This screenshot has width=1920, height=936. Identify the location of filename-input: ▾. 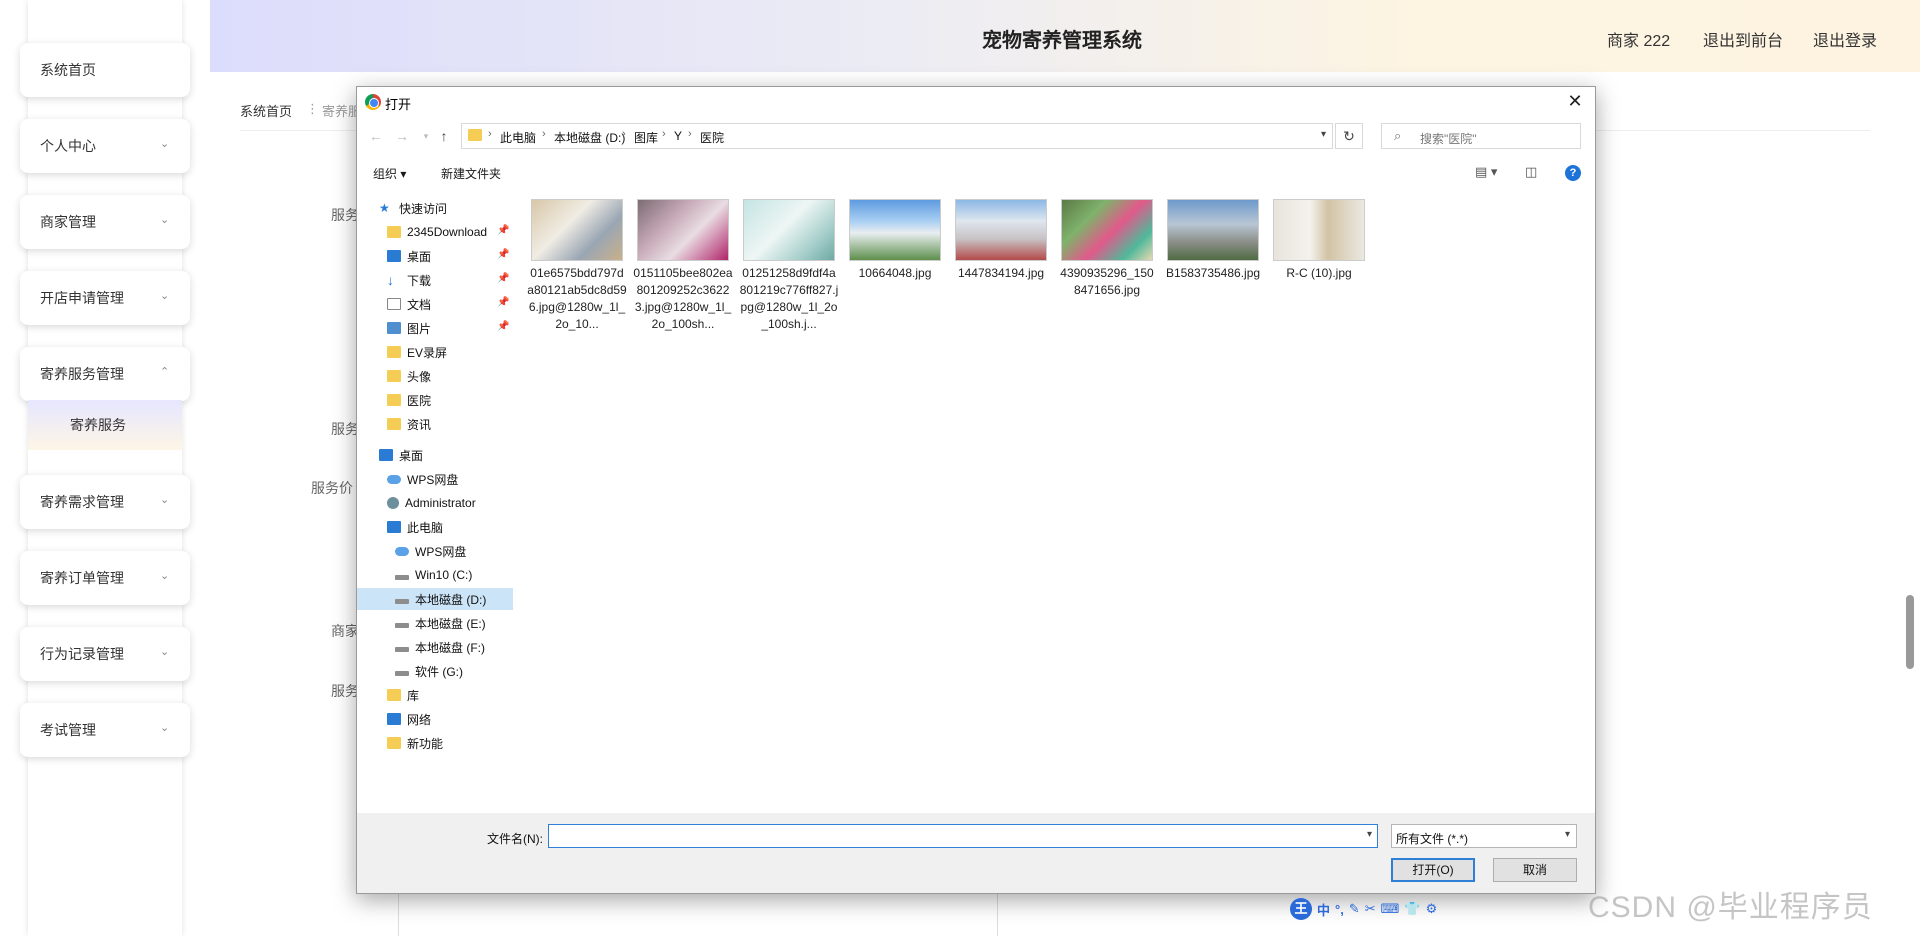
(963, 836).